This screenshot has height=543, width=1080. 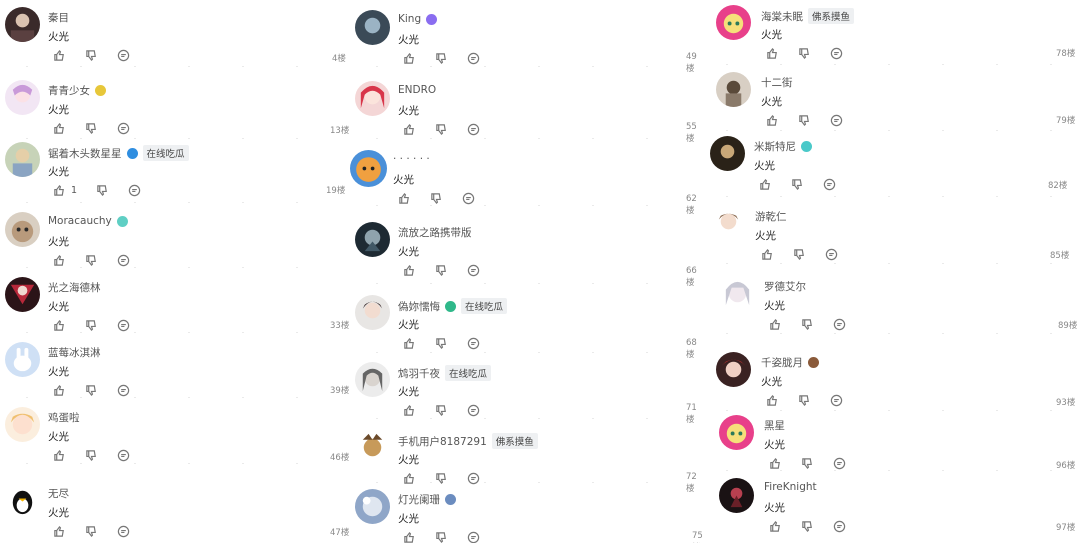 I want to click on username-text: 锯着木头数星星, so click(x=85, y=153).